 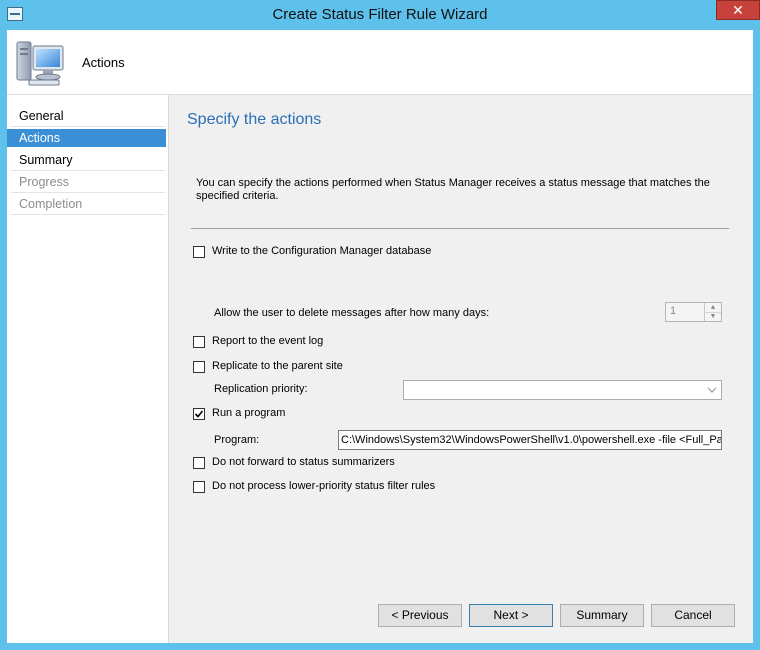 What do you see at coordinates (254, 119) in the screenshot?
I see `section-heading: Specify the actions` at bounding box center [254, 119].